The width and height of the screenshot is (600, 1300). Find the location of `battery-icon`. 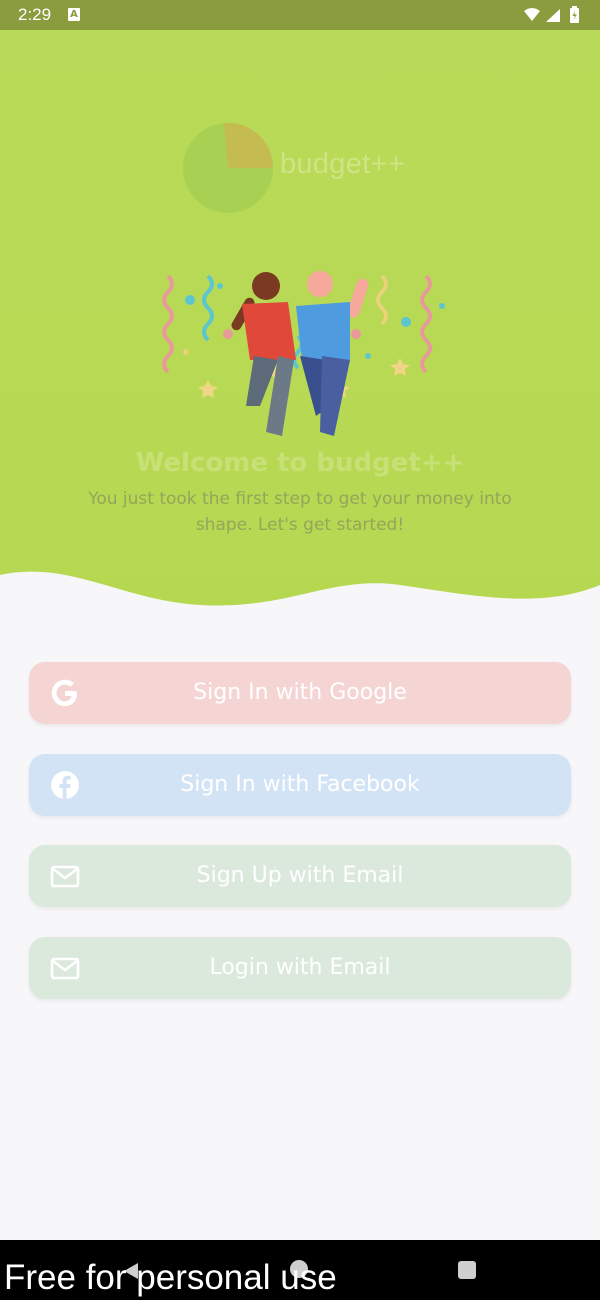

battery-icon is located at coordinates (574, 14).